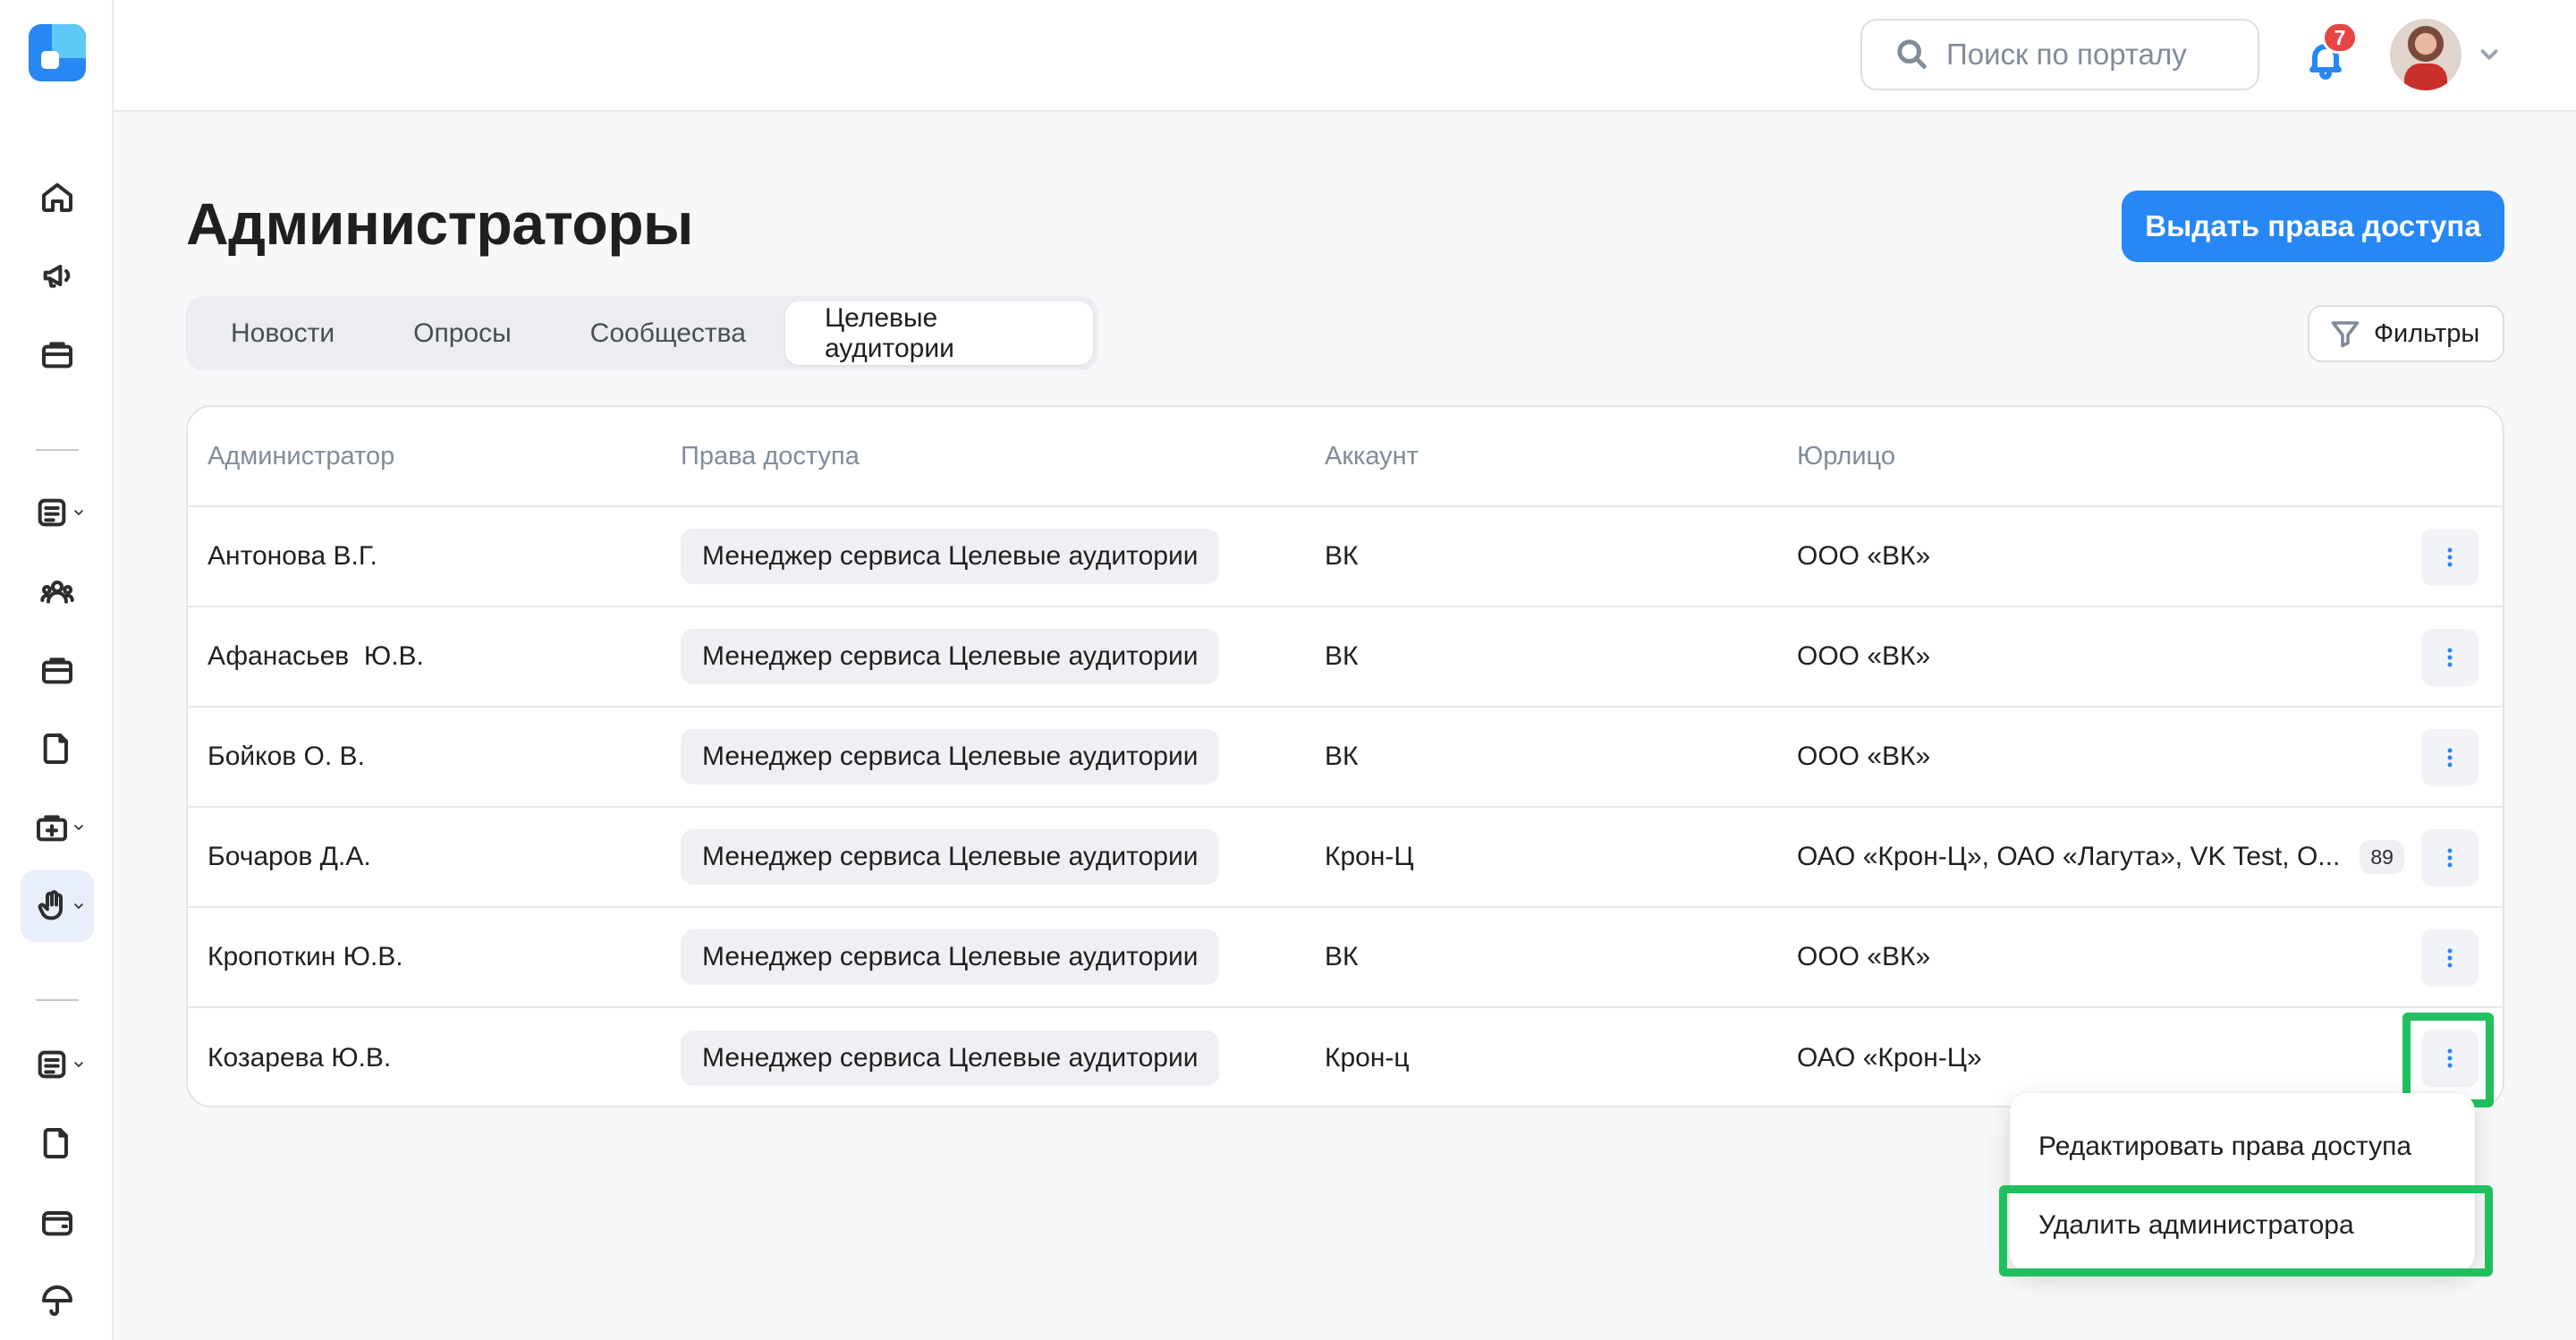 This screenshot has height=1340, width=2576. Describe the element at coordinates (57, 275) in the screenshot. I see `megaphone-icon` at that location.